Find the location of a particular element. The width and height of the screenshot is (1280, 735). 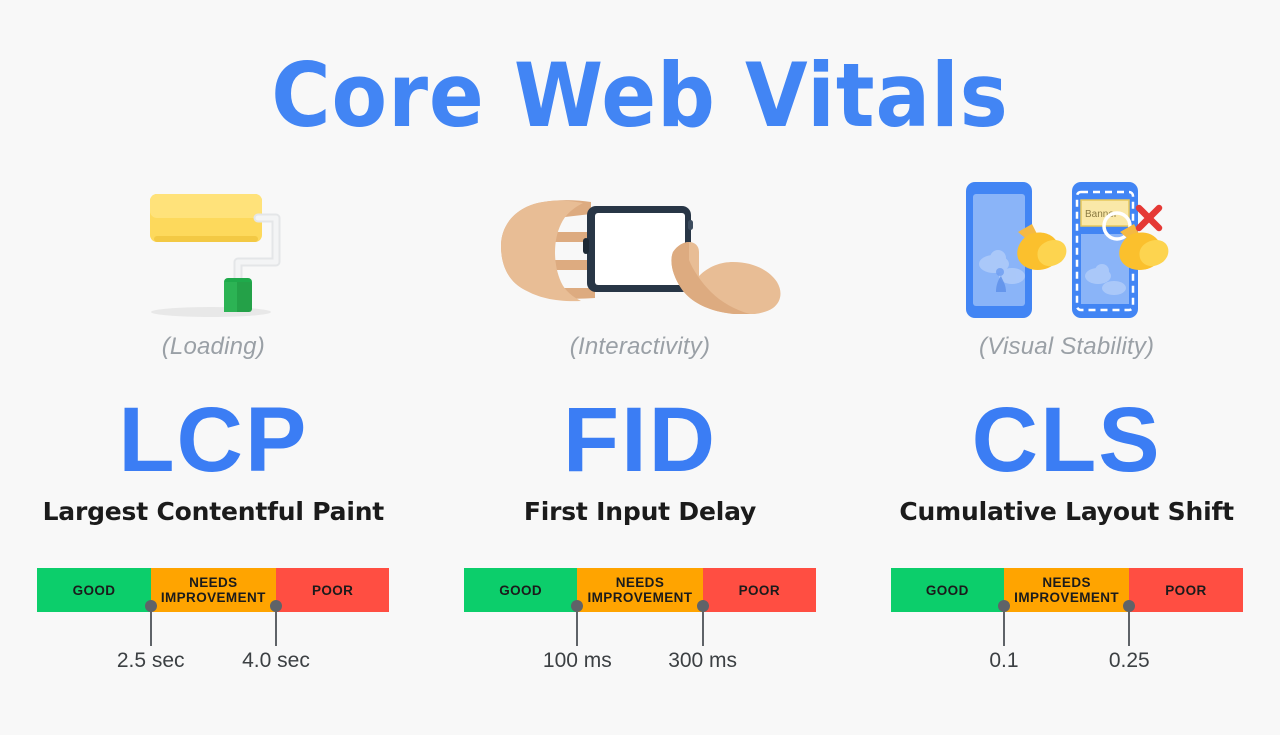

paint-roller-icon is located at coordinates (215, 255).